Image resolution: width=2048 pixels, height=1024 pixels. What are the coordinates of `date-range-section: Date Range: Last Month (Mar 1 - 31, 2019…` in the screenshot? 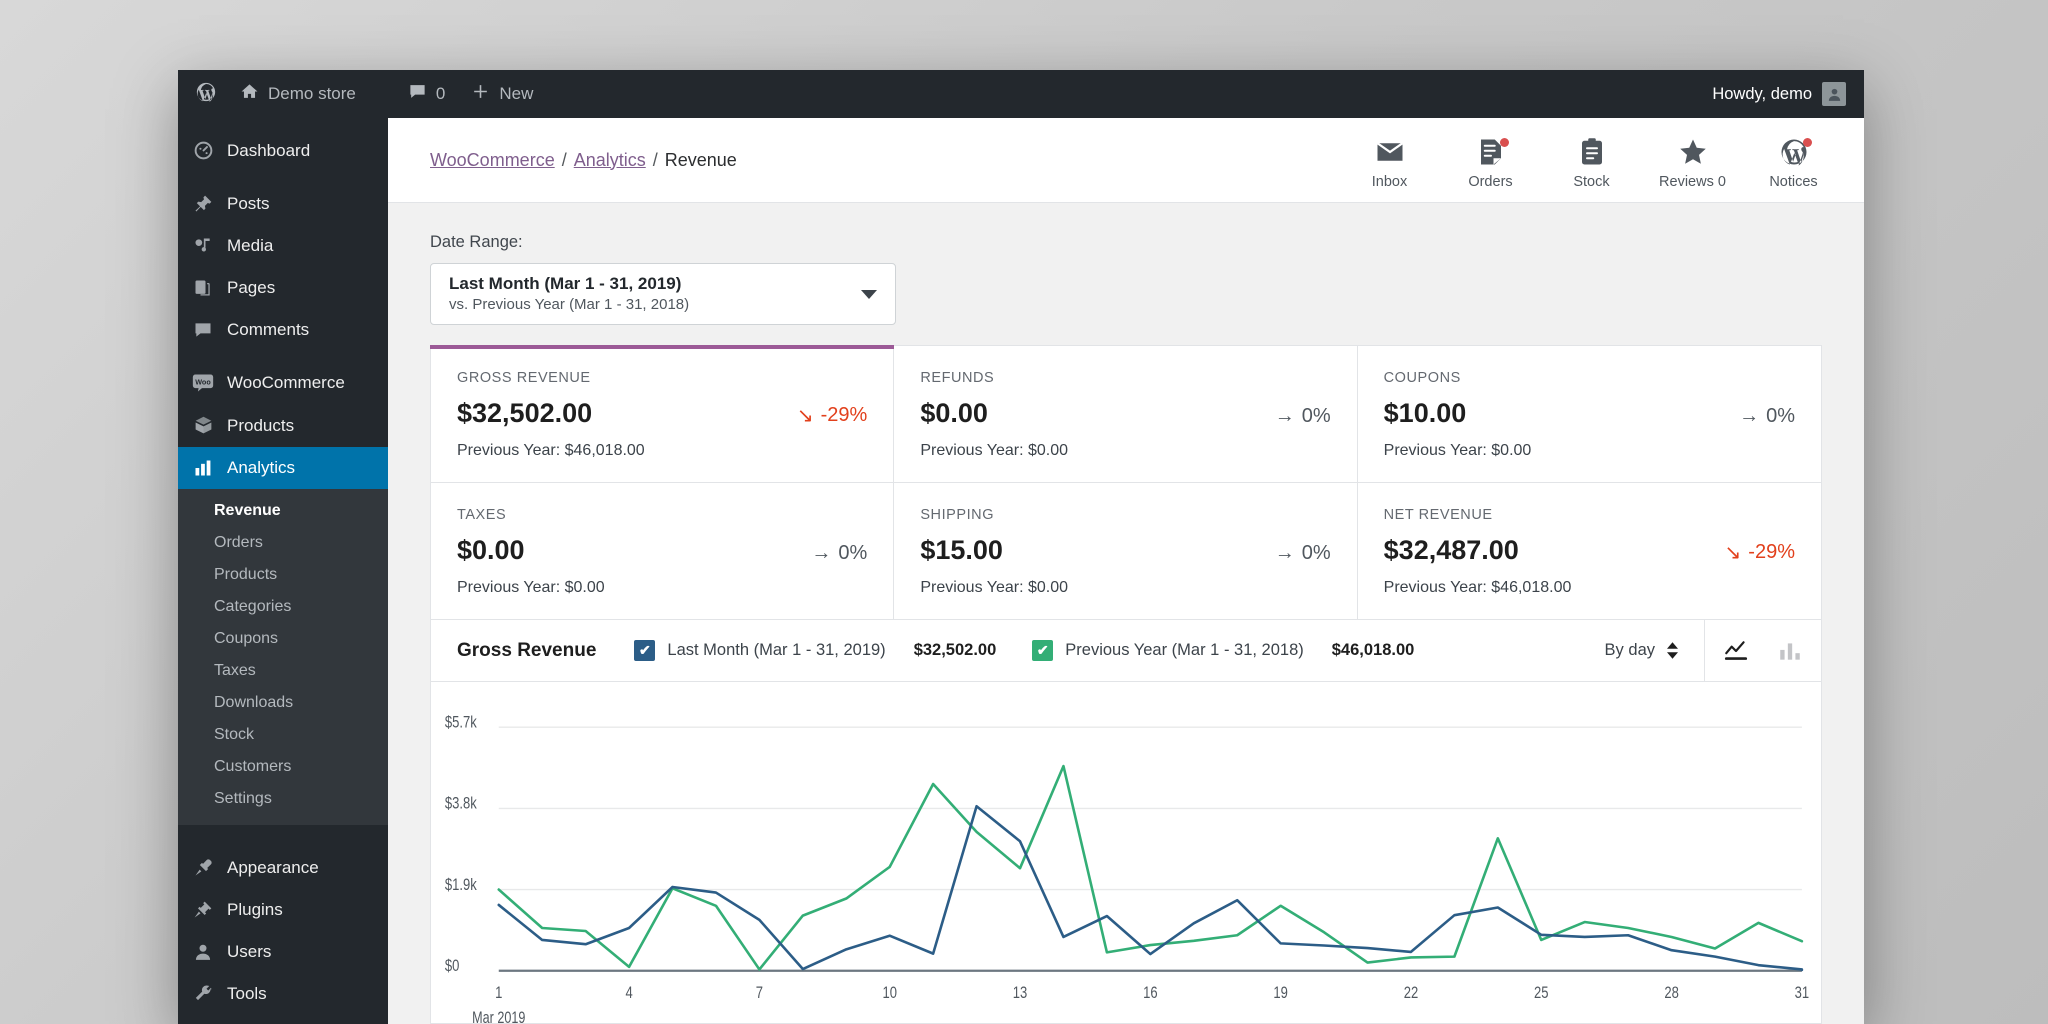 It's located at (1126, 264).